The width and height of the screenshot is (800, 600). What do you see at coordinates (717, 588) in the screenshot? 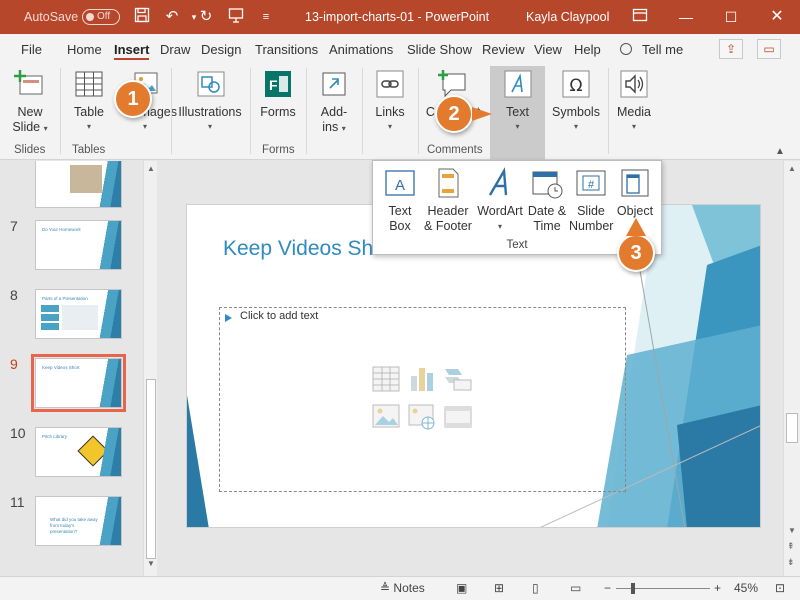
I see `zoom-in-icon: +` at bounding box center [717, 588].